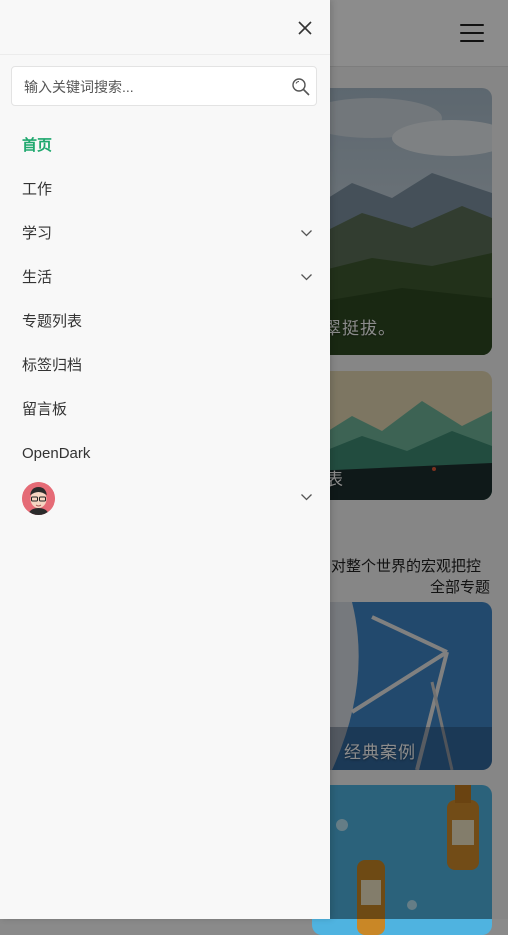 The width and height of the screenshot is (508, 935). Describe the element at coordinates (165, 454) in the screenshot. I see `nav-item: OpenDark` at that location.